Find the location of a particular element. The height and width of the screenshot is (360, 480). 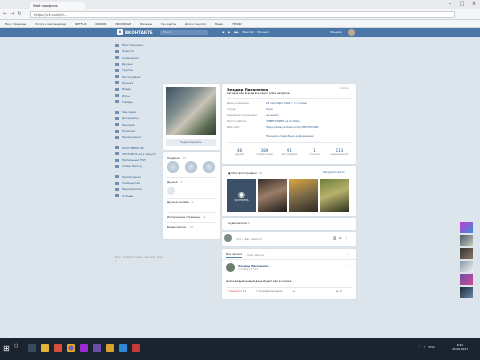

menu-item-label: Товары is located at coordinates (127, 101).